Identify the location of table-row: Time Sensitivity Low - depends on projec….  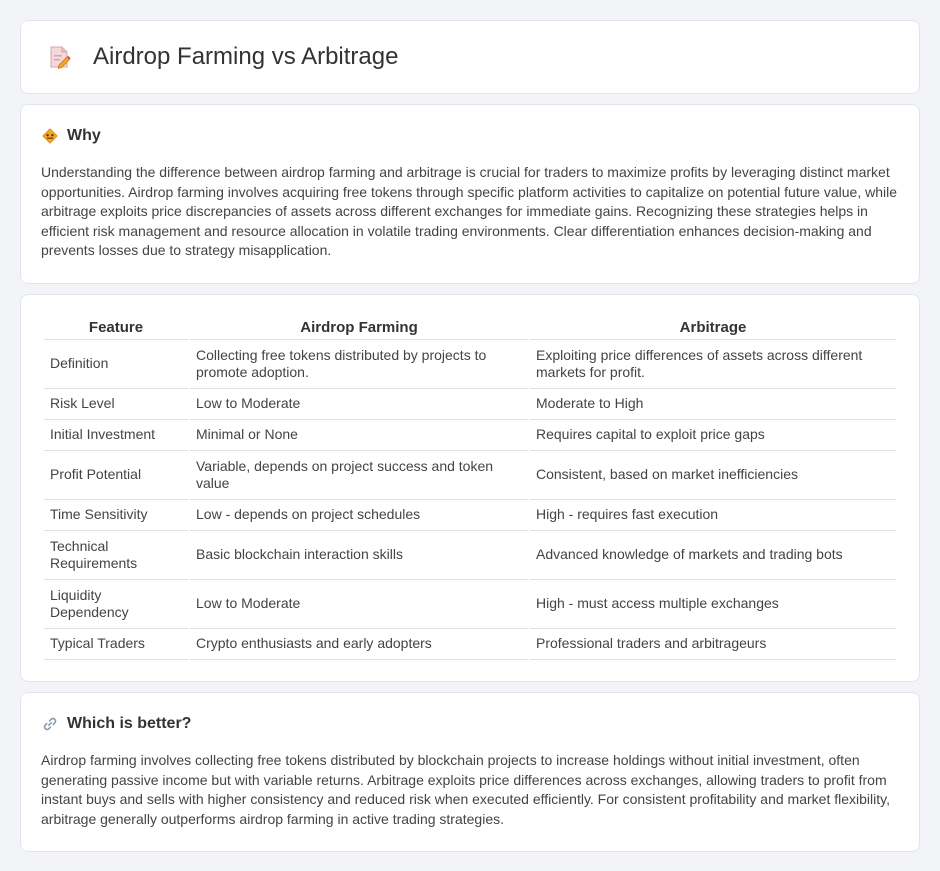
(470, 515).